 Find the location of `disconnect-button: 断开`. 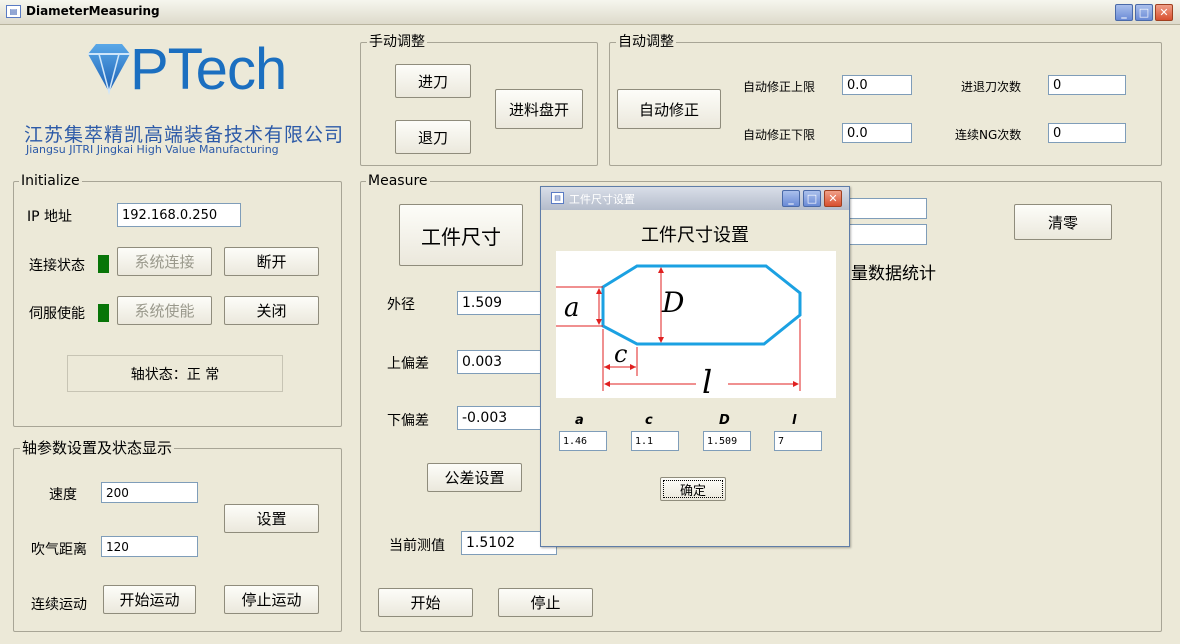

disconnect-button: 断开 is located at coordinates (271, 261).